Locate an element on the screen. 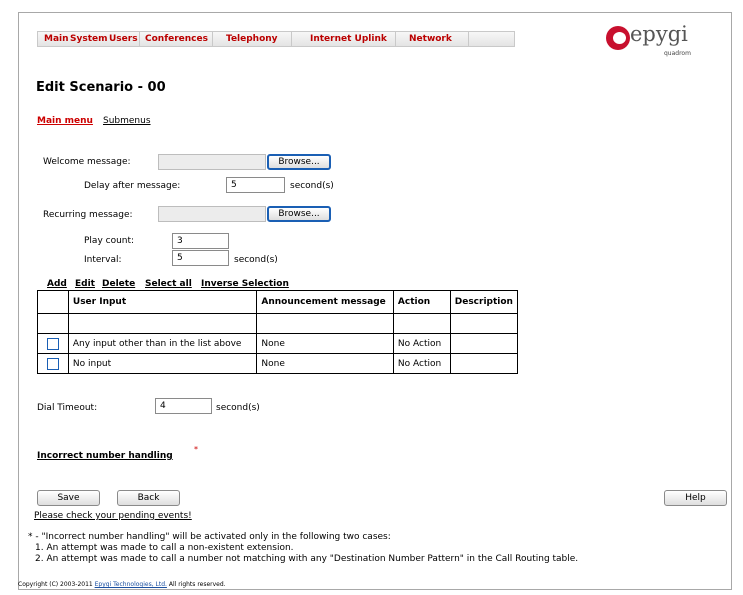 Image resolution: width=743 pixels, height=595 pixels. cell-user-input: Any input other than in the list above is located at coordinates (162, 343).